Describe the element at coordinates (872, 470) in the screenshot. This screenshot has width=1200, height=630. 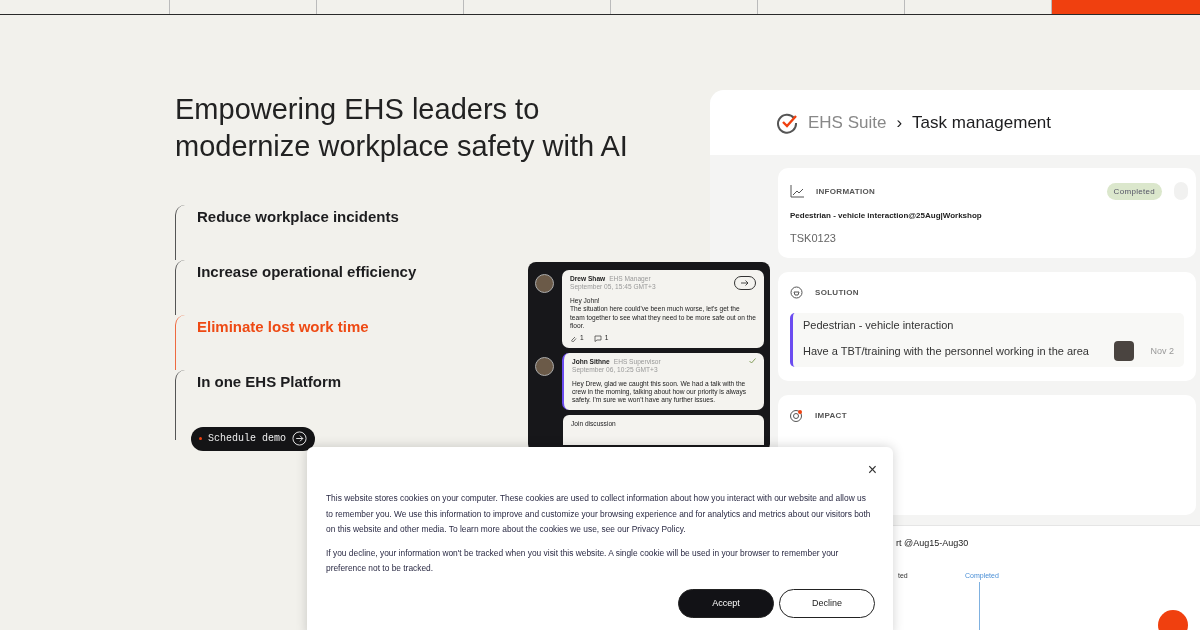
I see `close-button: ×` at that location.